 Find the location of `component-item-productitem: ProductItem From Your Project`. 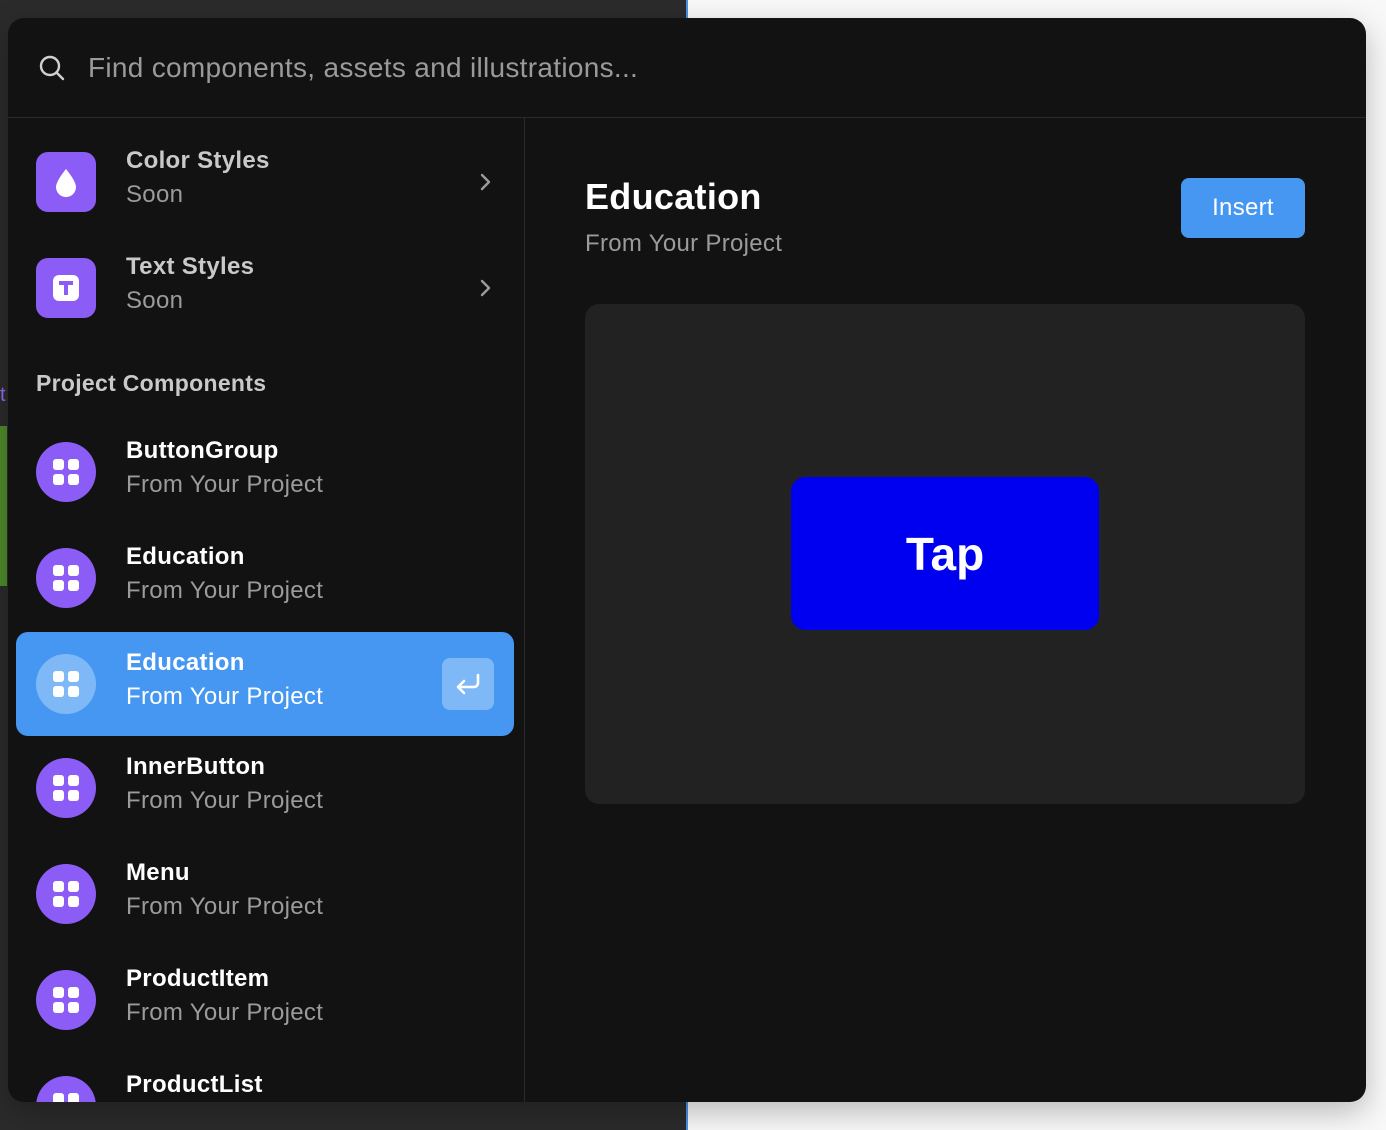

component-item-productitem: ProductItem From Your Project is located at coordinates (265, 1000).